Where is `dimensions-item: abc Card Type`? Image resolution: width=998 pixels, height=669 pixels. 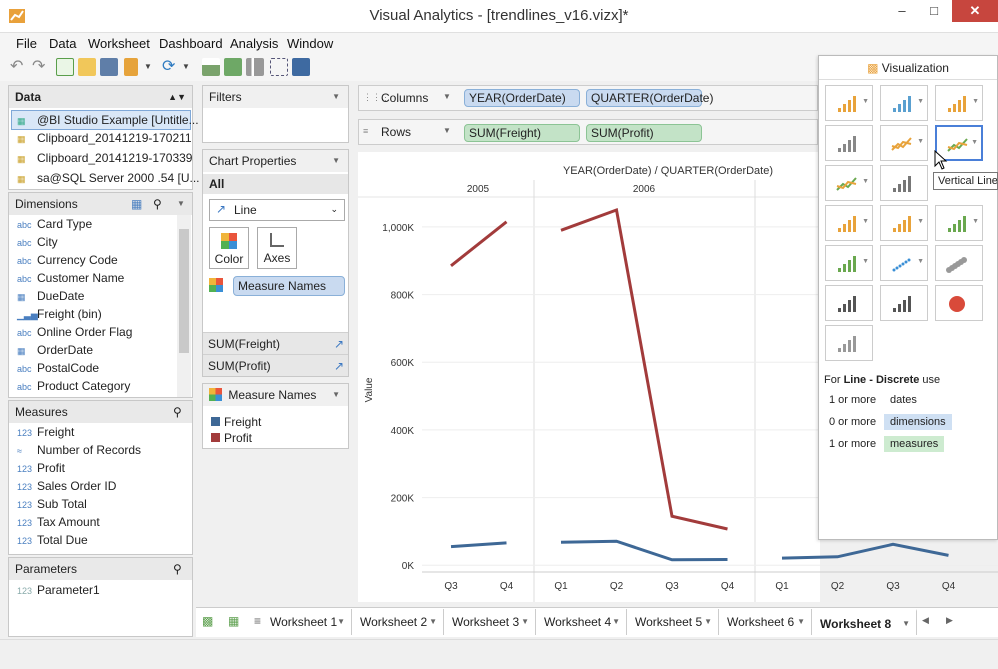 dimensions-item: abc Card Type is located at coordinates (50, 224).